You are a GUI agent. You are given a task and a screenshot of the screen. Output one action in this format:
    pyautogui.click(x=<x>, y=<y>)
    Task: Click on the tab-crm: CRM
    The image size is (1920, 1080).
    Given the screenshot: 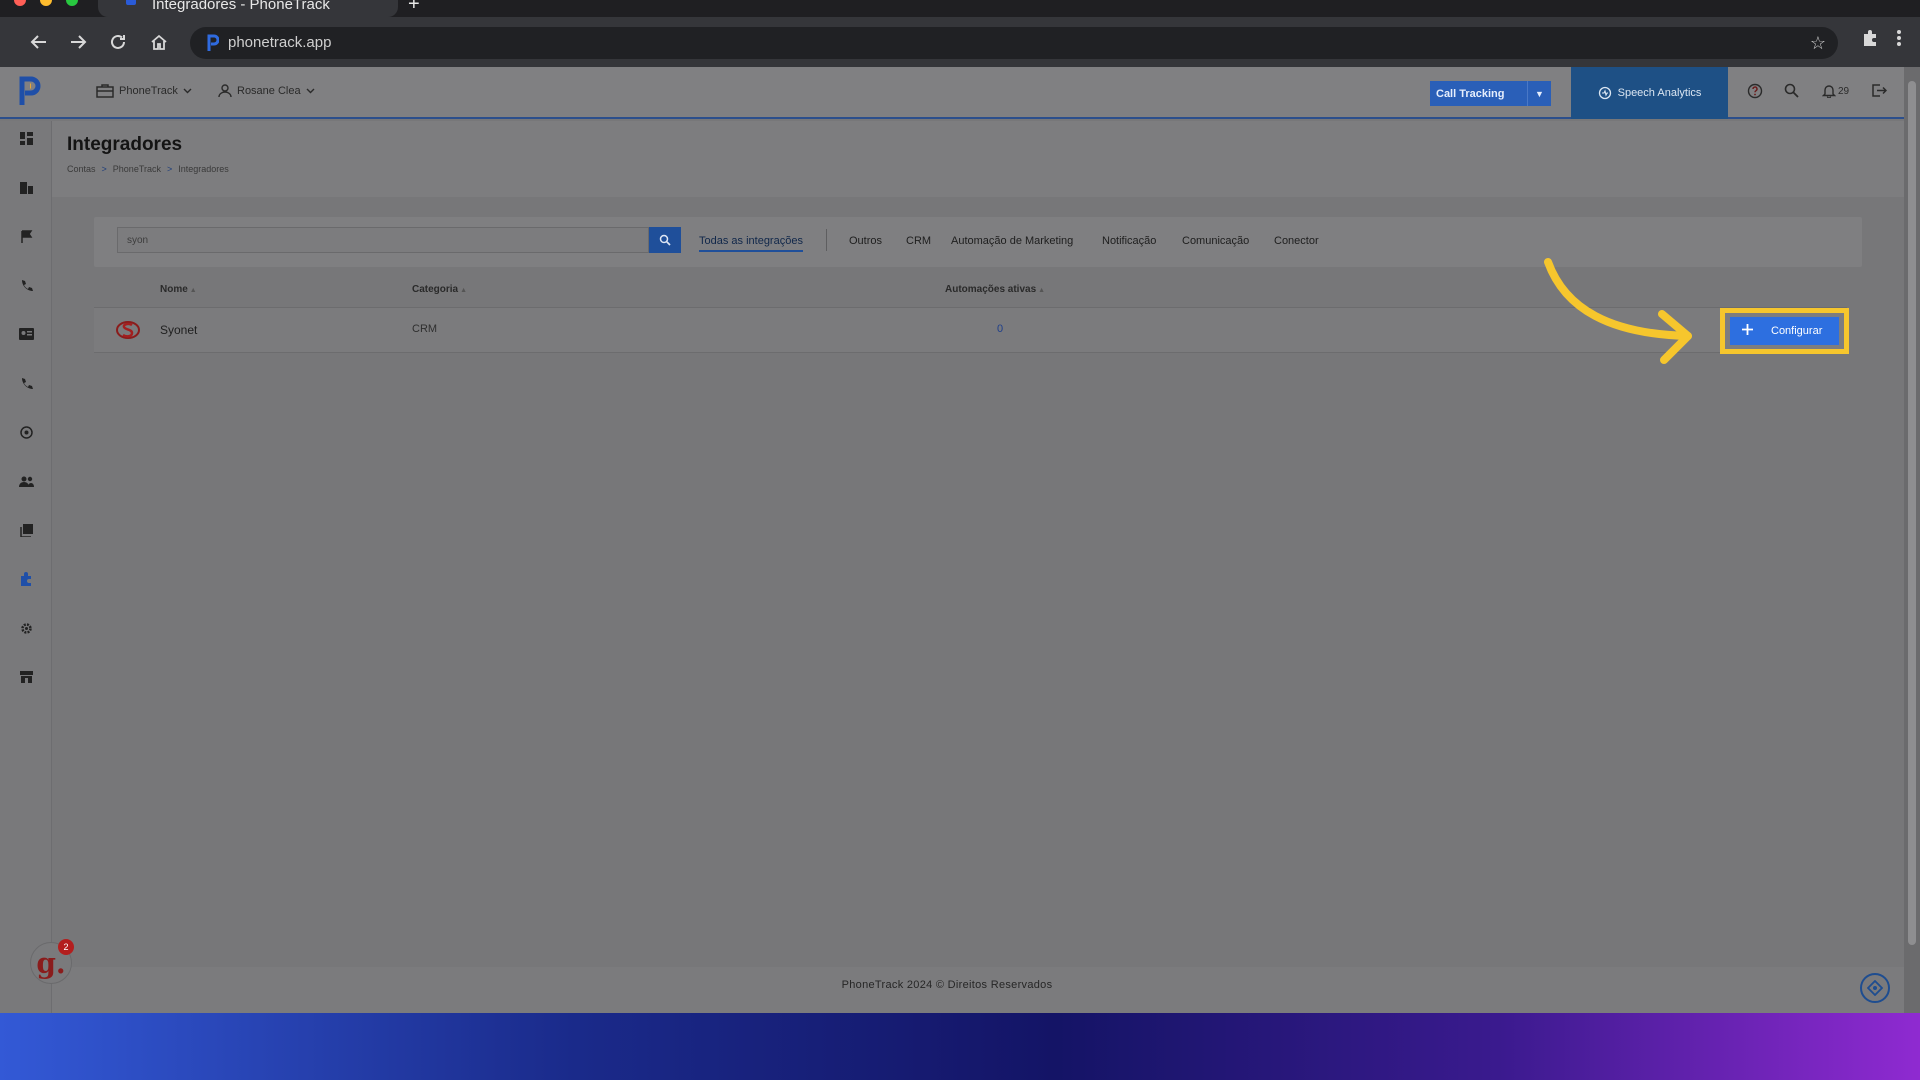 What is the action you would take?
    pyautogui.click(x=918, y=241)
    